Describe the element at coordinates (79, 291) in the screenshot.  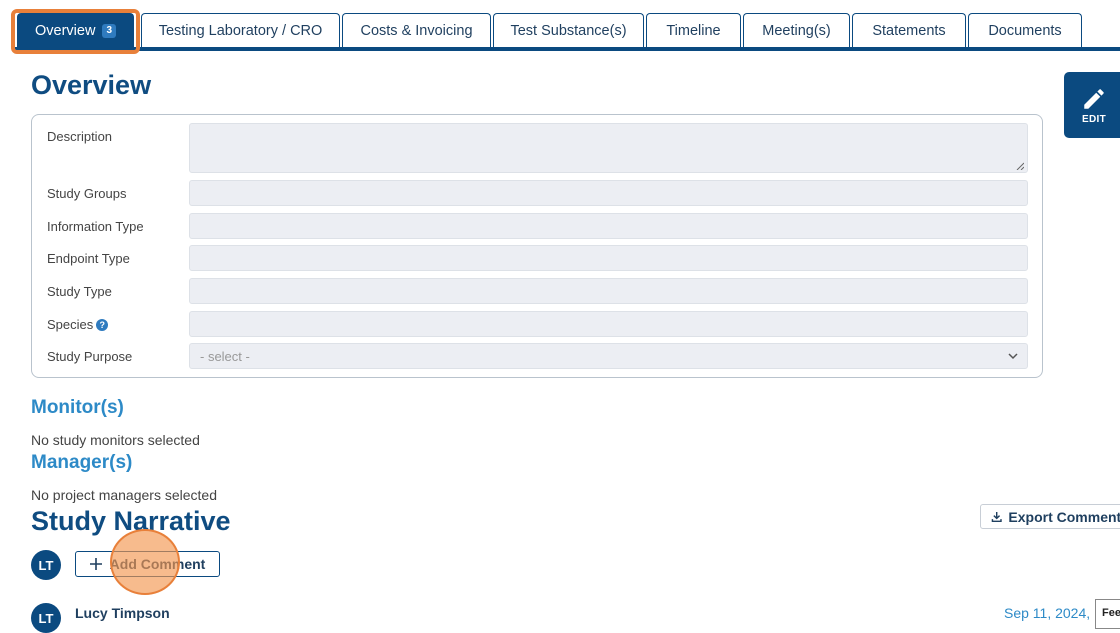
I see `study-type-label: Study Type` at that location.